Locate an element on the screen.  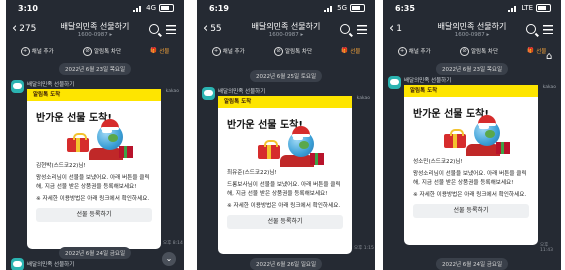
chevron-down-icon: ⌄ is located at coordinates (169, 259).